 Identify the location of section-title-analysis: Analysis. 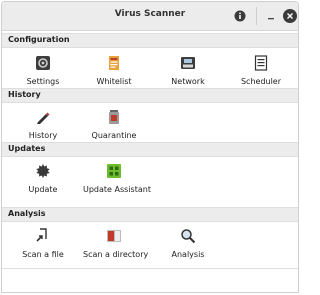
(27, 213).